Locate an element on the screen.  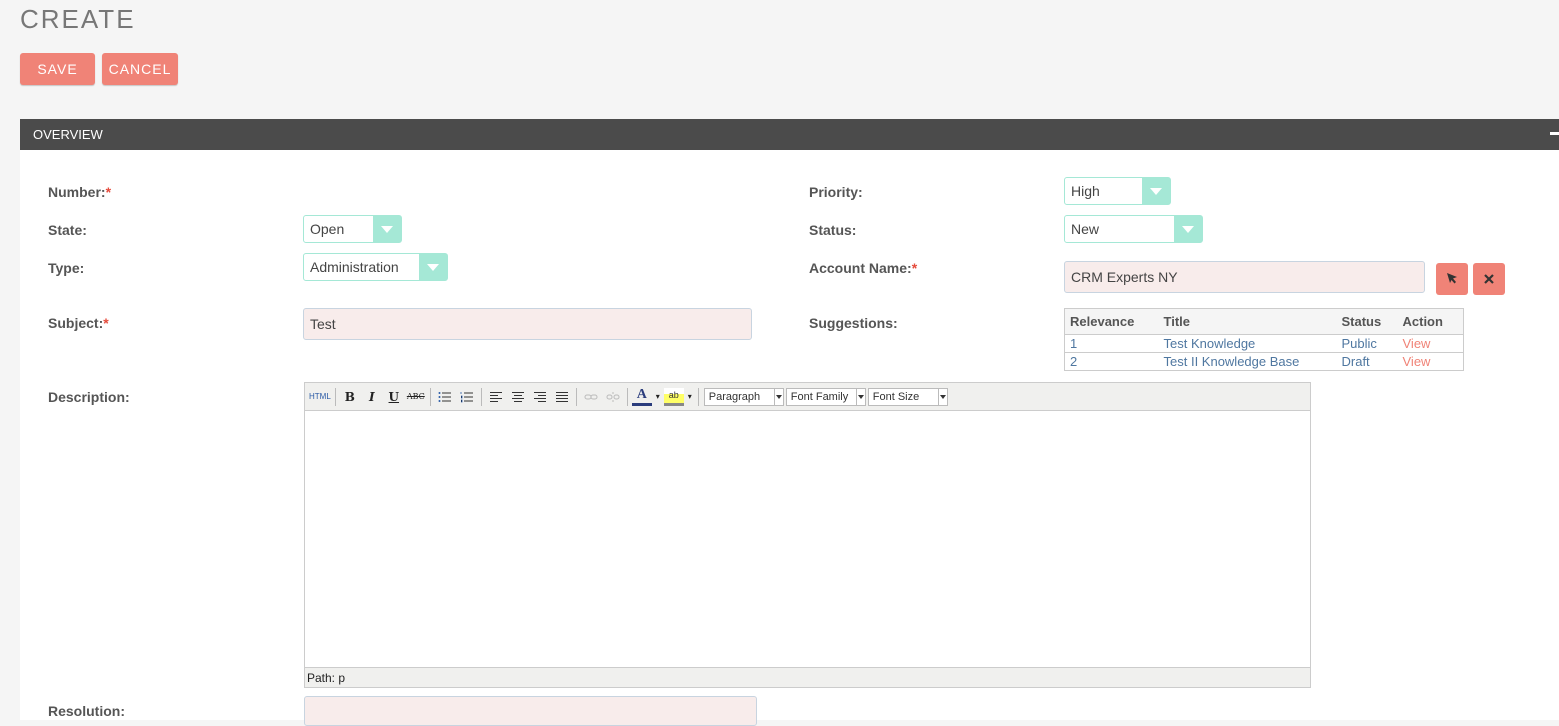
title-link: Test II Knowledge Base is located at coordinates (1247, 361).